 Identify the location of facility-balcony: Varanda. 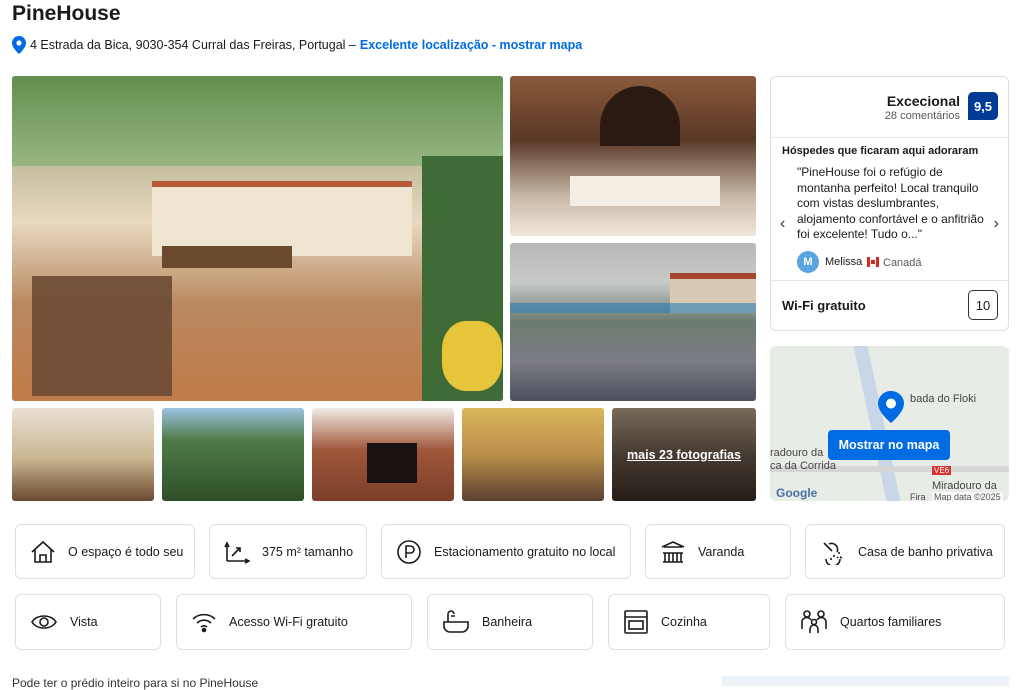
(718, 551).